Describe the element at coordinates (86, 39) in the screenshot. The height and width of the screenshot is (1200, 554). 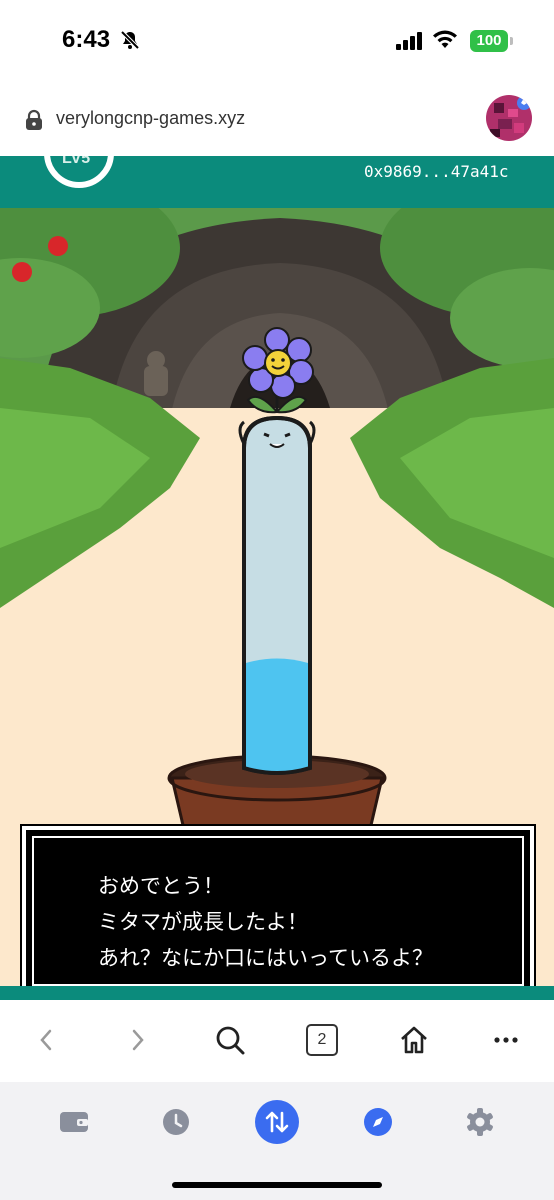
I see `status-time: 6:43` at that location.